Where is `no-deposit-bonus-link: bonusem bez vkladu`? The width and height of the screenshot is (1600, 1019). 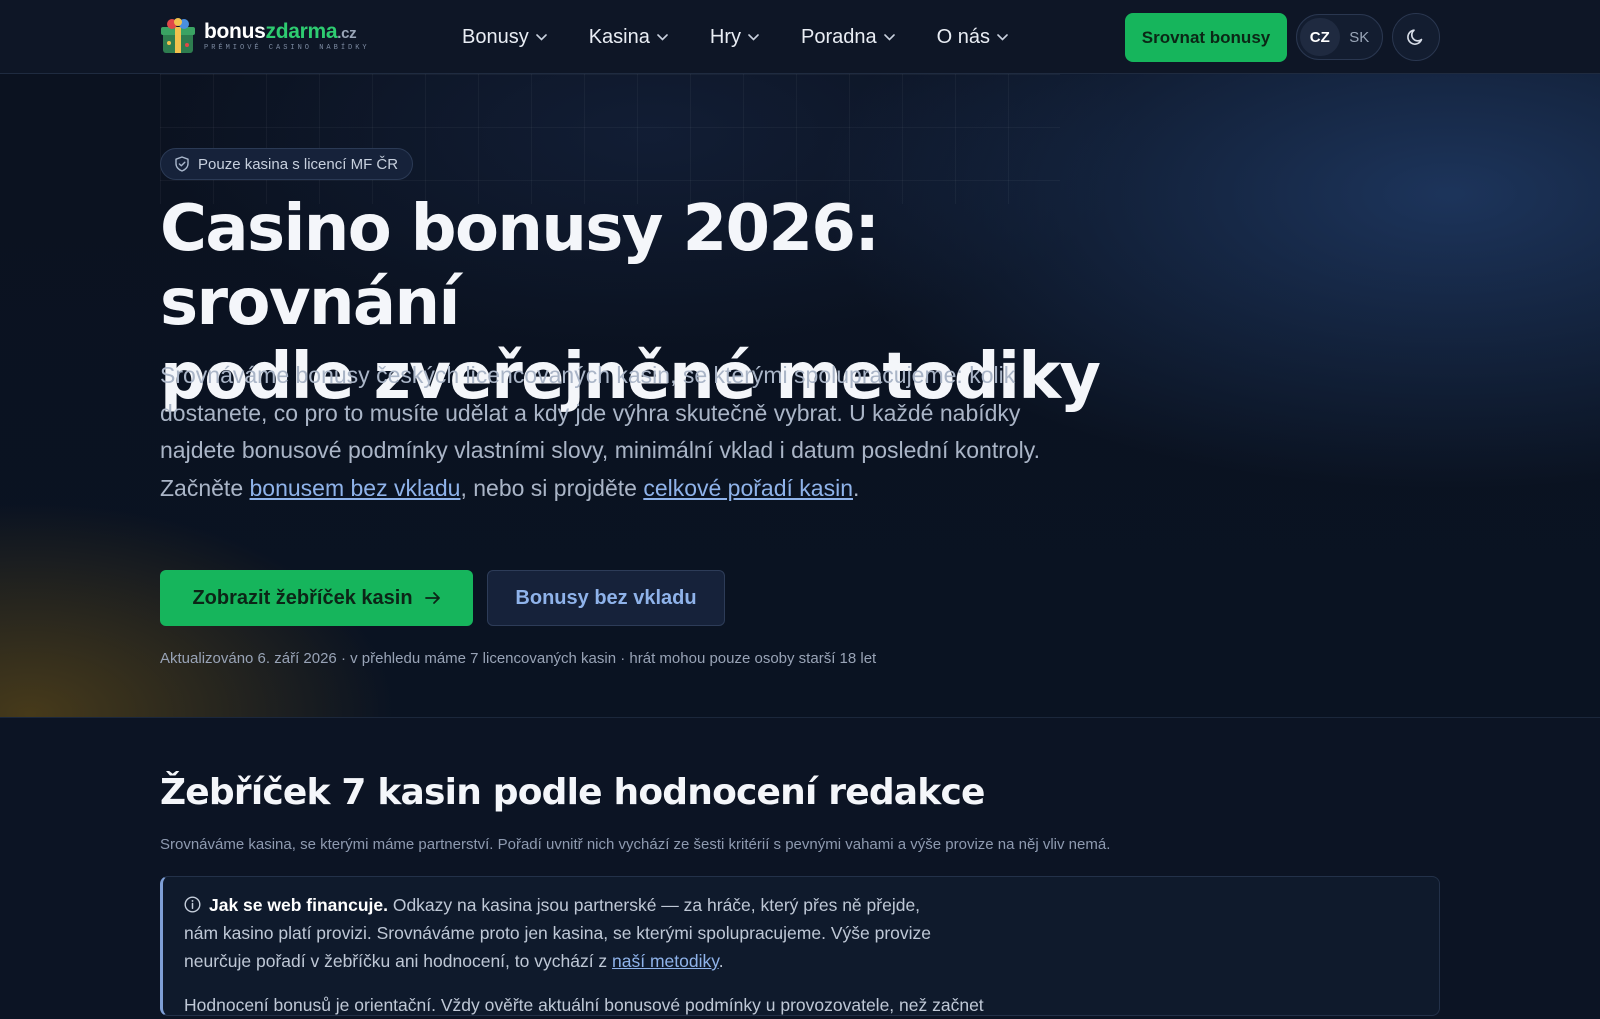
no-deposit-bonus-link: bonusem bez vkladu is located at coordinates (355, 488).